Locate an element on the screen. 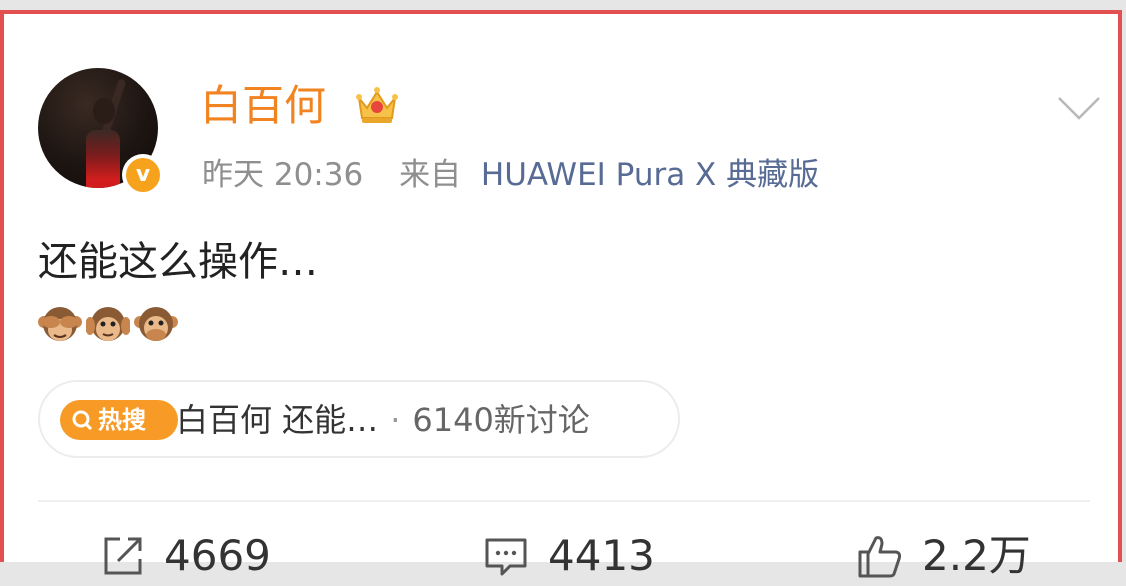 This screenshot has height=586, width=1126. source-device-link: HUAWEI Pura X 典藏版 is located at coordinates (650, 175).